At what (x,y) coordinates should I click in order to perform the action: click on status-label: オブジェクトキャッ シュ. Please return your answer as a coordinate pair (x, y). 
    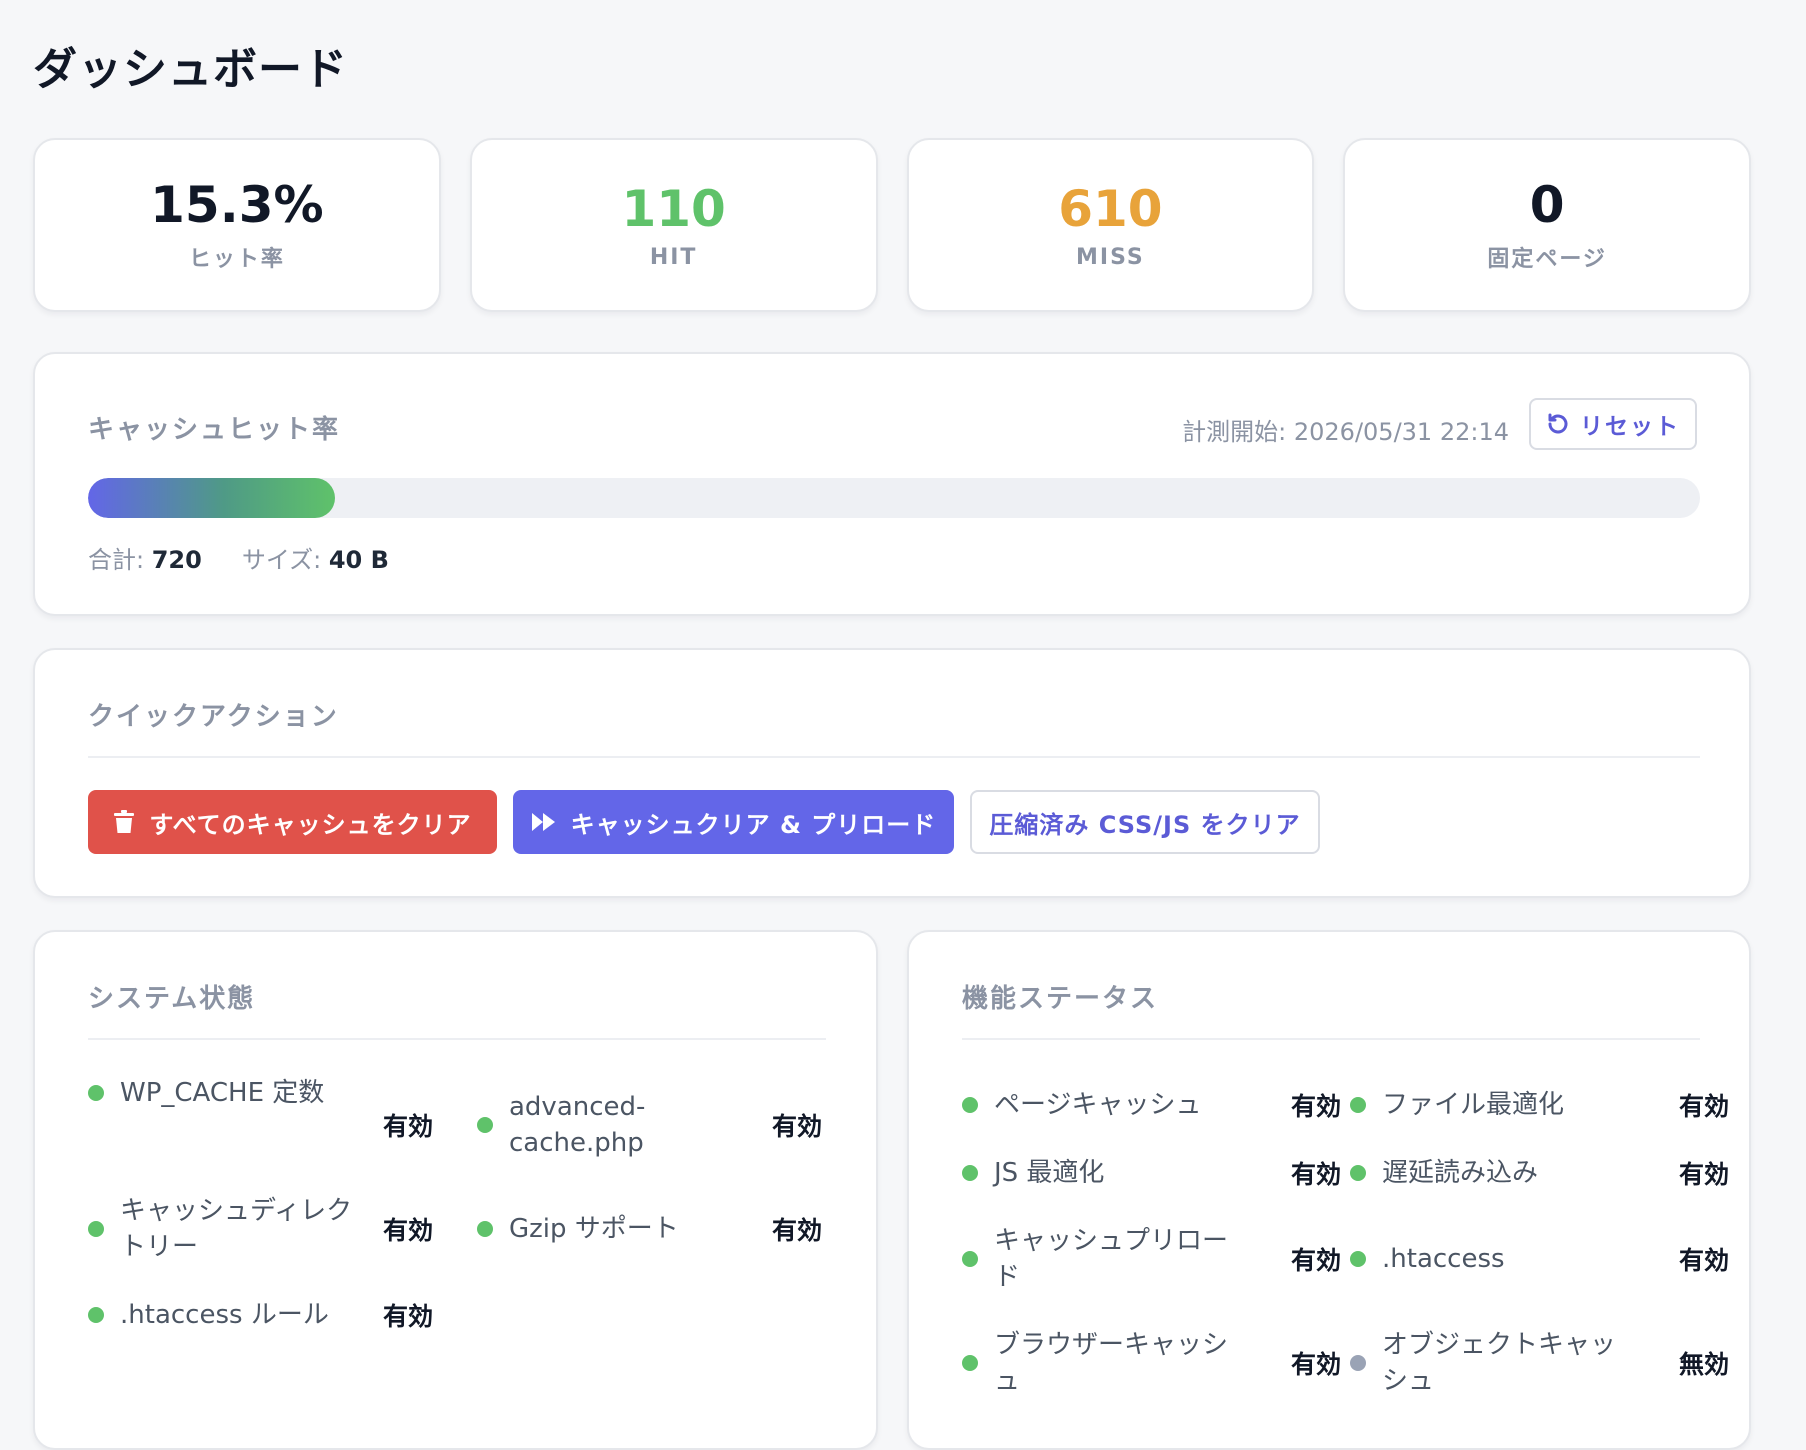
    Looking at the image, I should click on (1499, 1363).